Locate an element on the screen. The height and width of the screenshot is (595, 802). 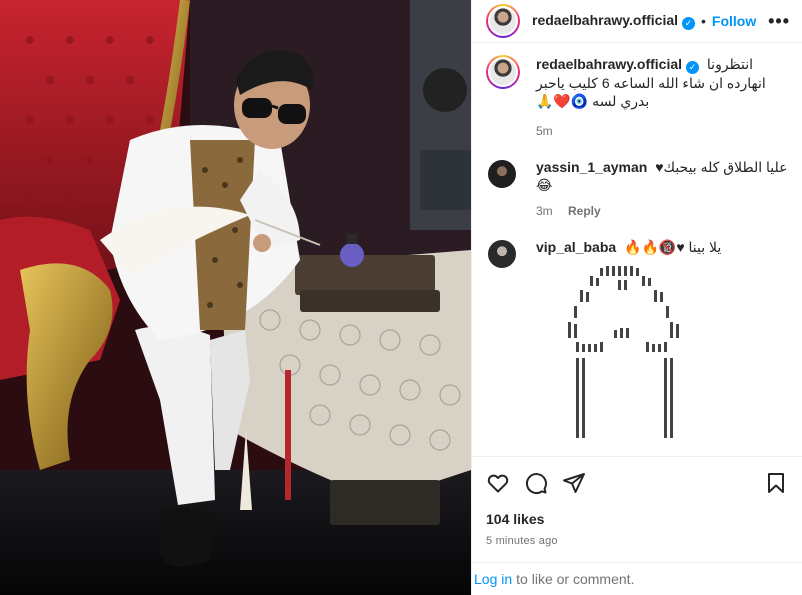
login-prompt: Log in to like or comment. is located at coordinates (637, 578).